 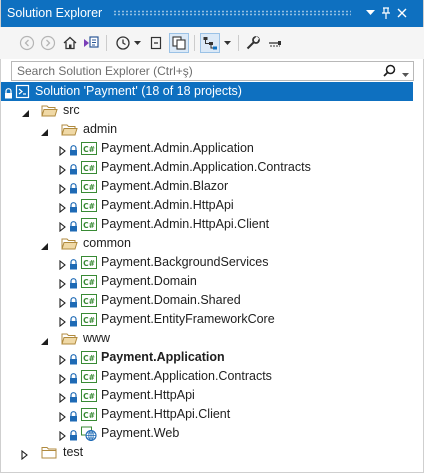 What do you see at coordinates (207, 110) in the screenshot?
I see `tree-item-src: src` at bounding box center [207, 110].